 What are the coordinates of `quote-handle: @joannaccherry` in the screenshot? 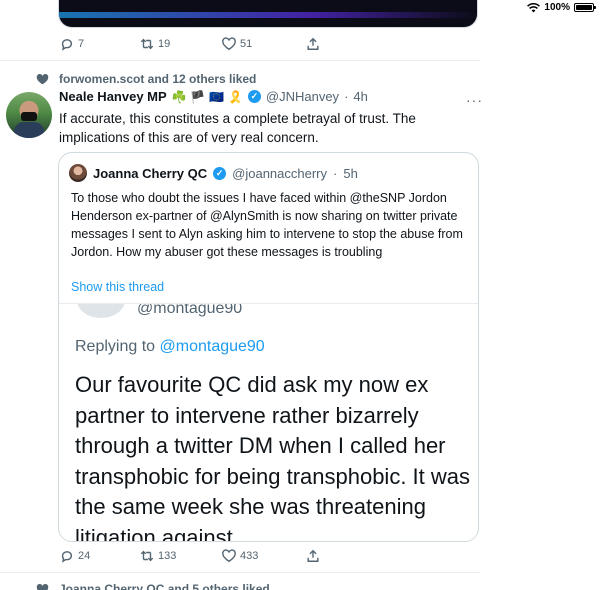 It's located at (280, 173).